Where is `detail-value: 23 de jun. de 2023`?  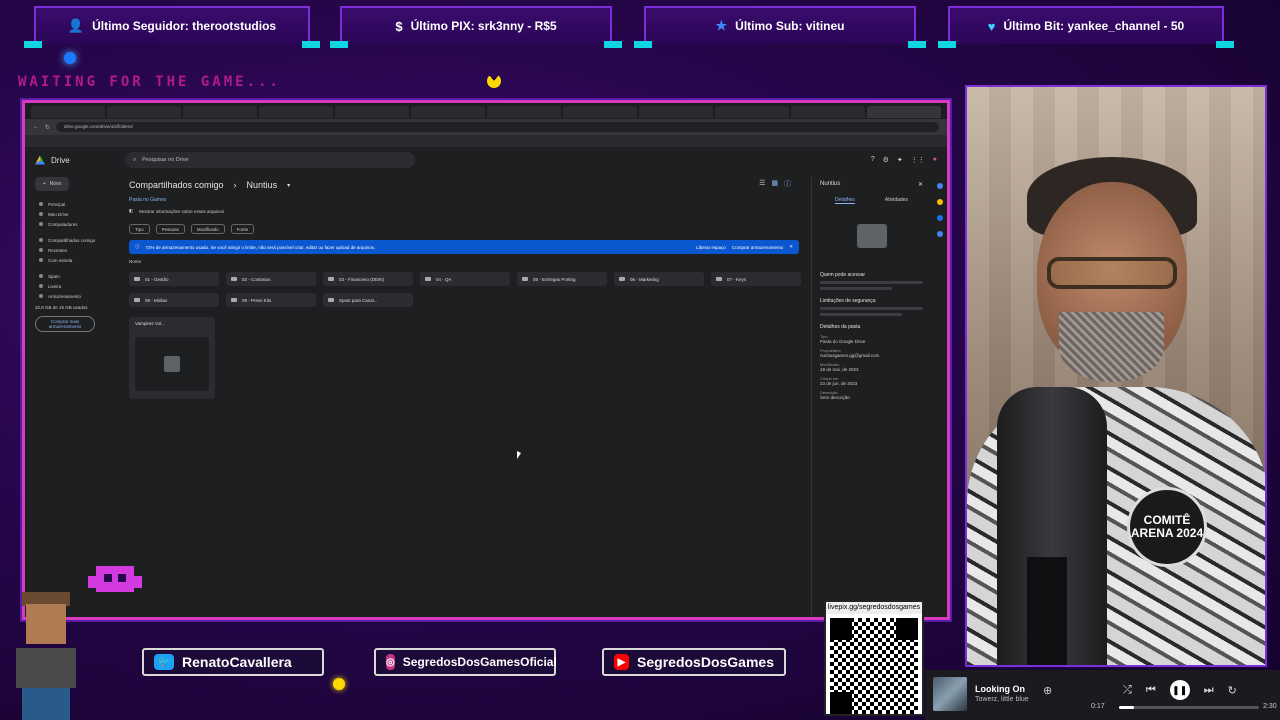
detail-value: 23 de jun. de 2023 is located at coordinates (839, 383).